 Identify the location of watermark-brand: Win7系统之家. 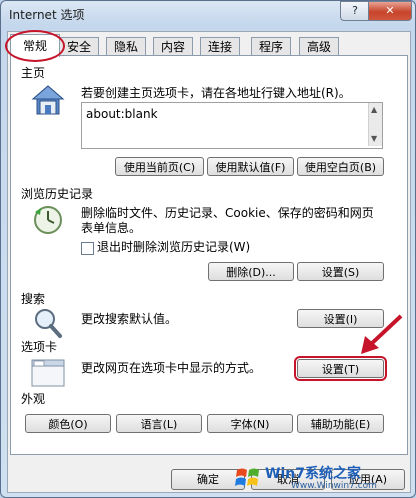
(313, 474).